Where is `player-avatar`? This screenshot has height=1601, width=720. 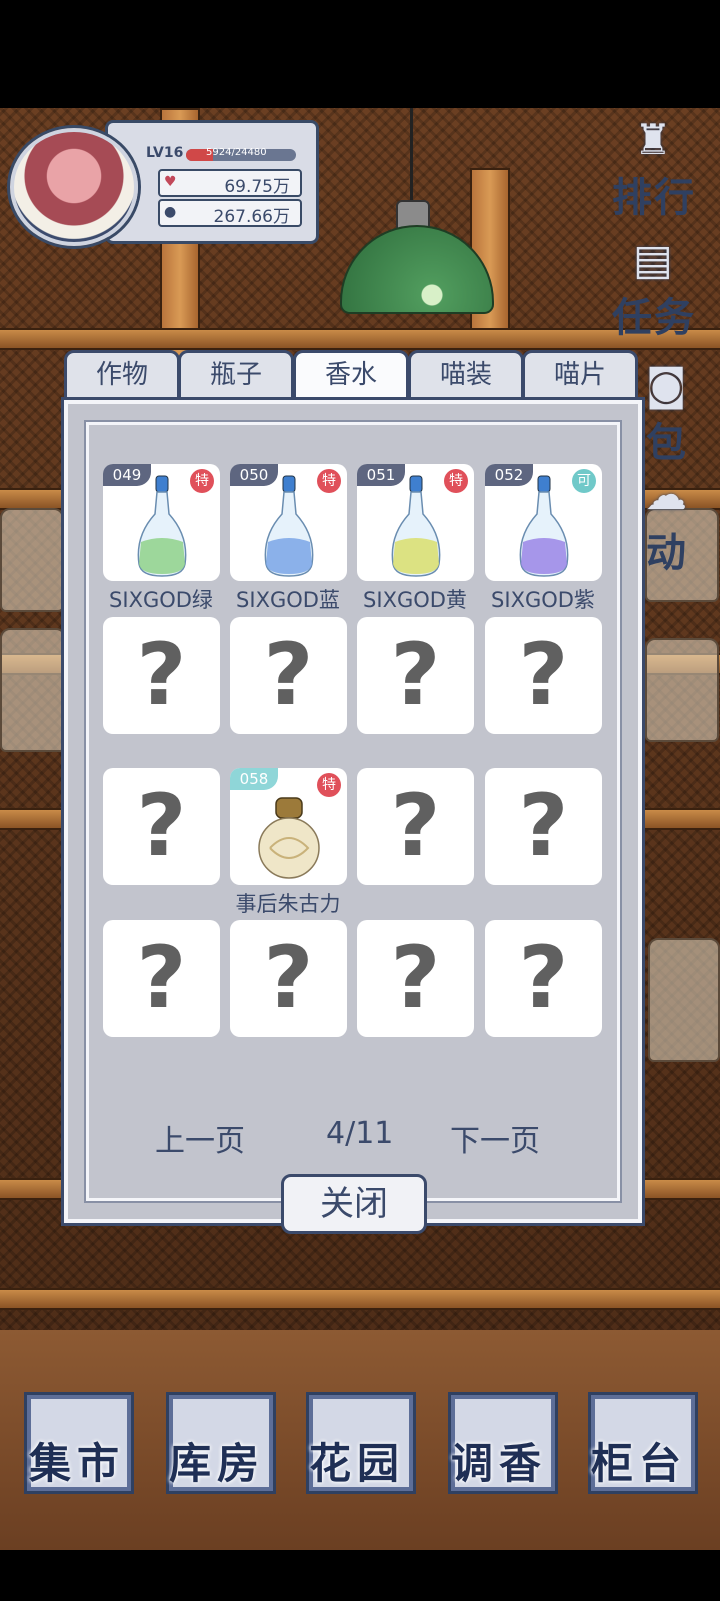
player-avatar is located at coordinates (74, 187).